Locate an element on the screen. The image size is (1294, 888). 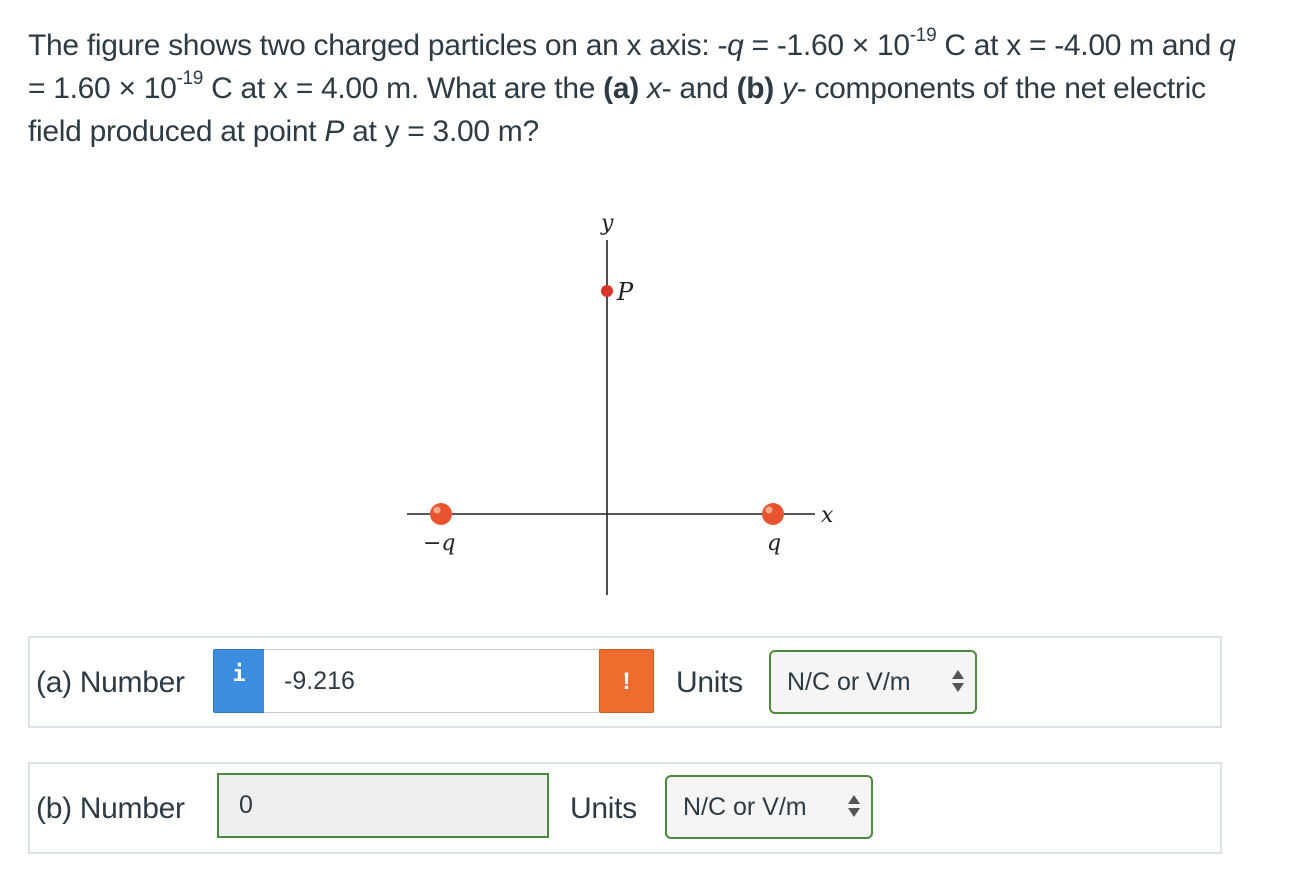
variable-p: P is located at coordinates (334, 131).